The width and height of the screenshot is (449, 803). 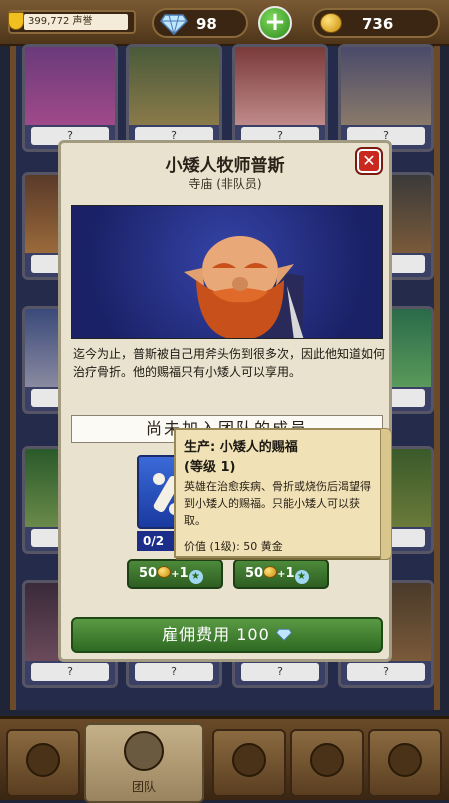 I want to click on gem-shop-icon, so click(x=43, y=760).